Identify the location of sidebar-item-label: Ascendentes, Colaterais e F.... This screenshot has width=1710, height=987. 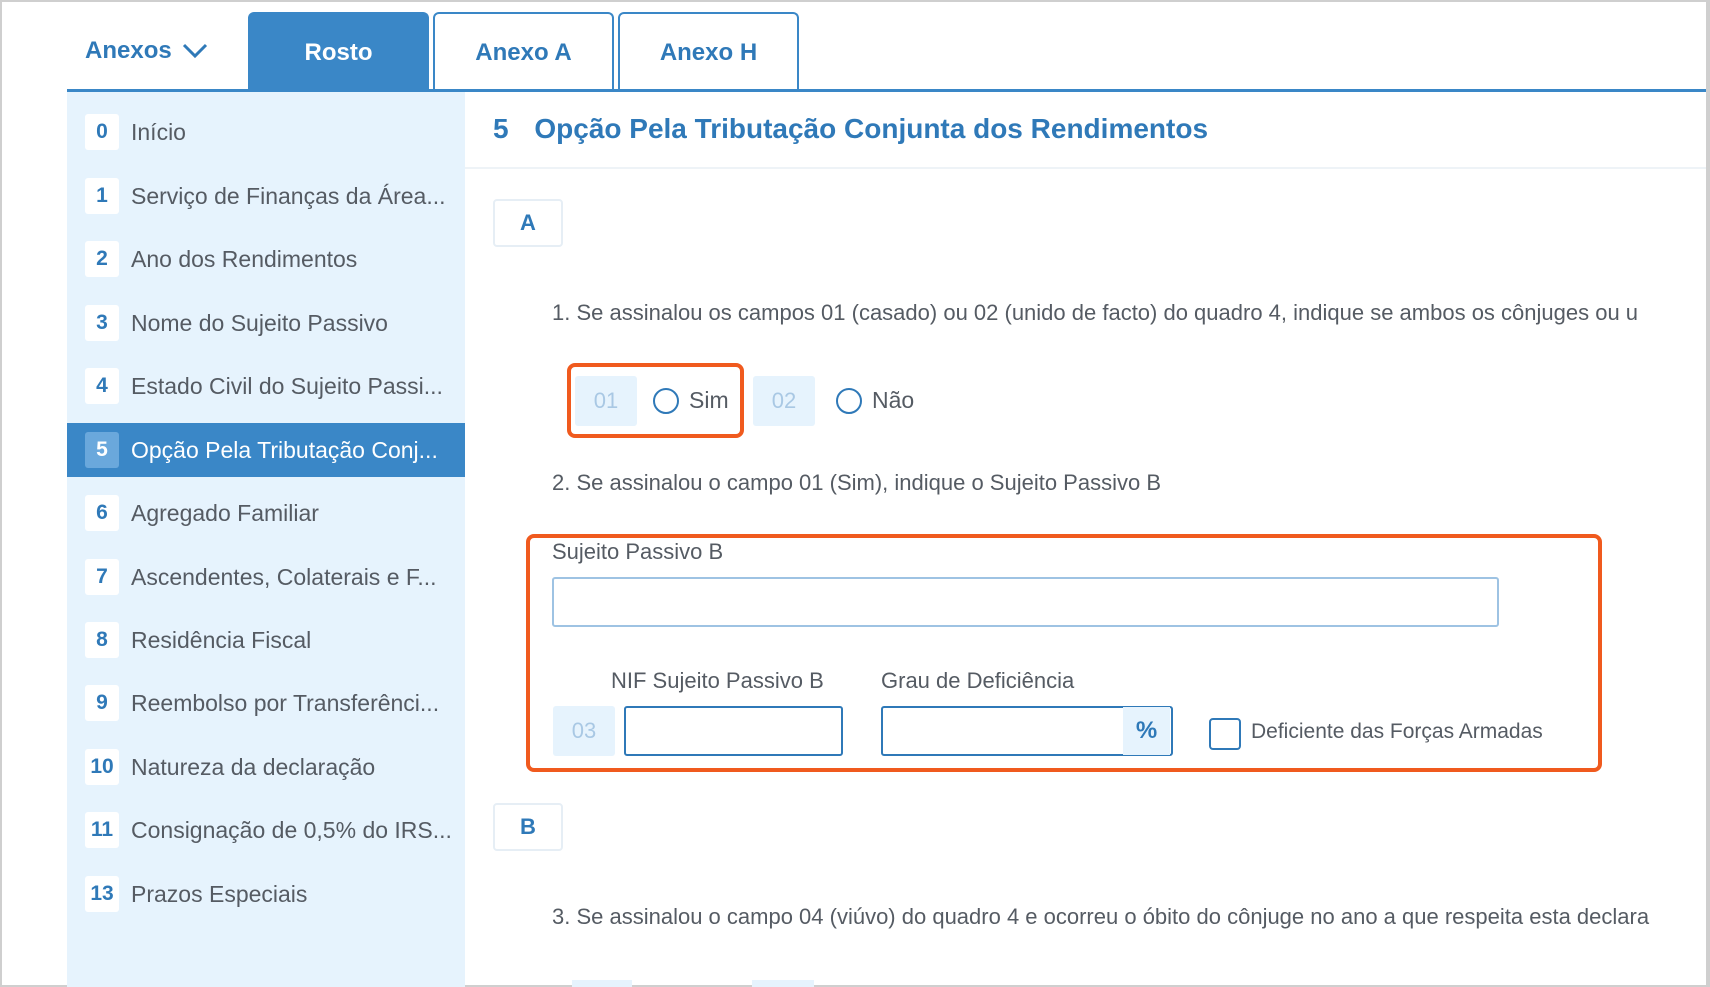
(284, 576).